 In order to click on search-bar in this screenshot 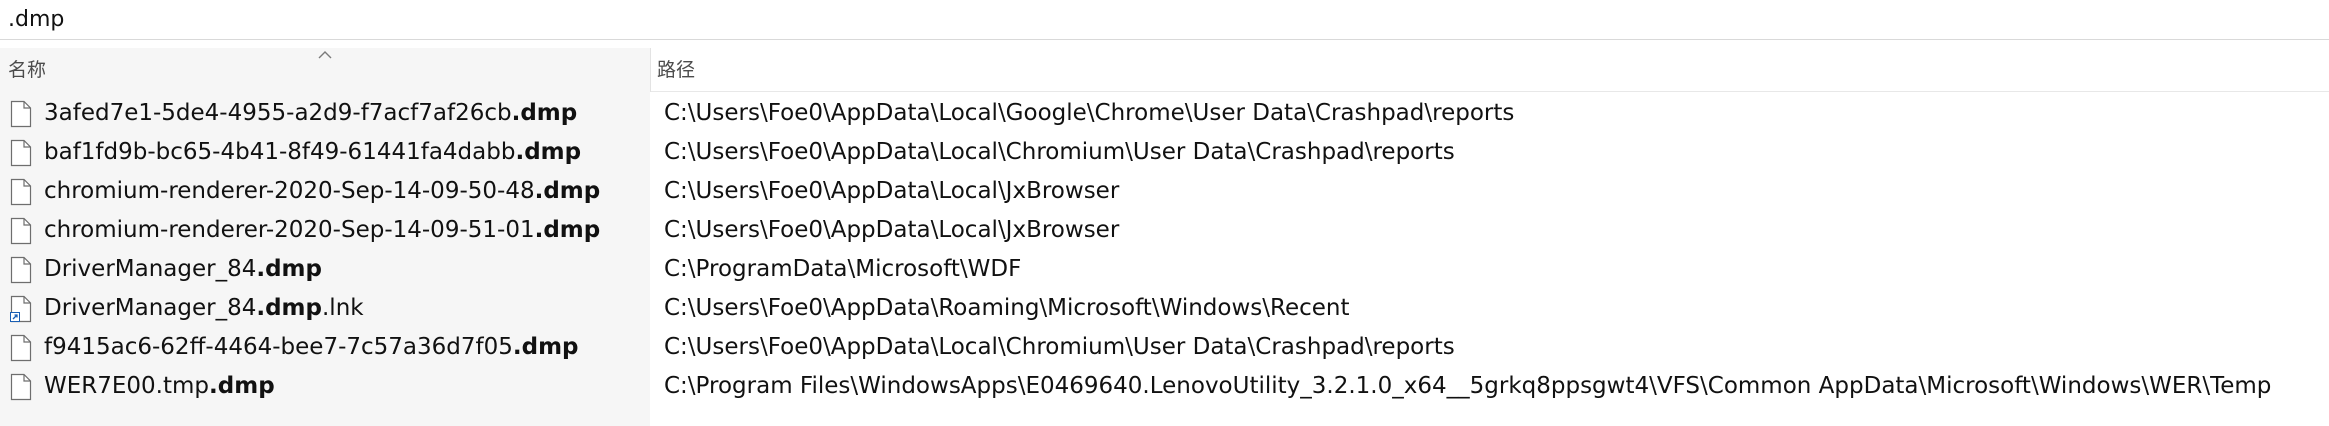, I will do `click(1164, 20)`.